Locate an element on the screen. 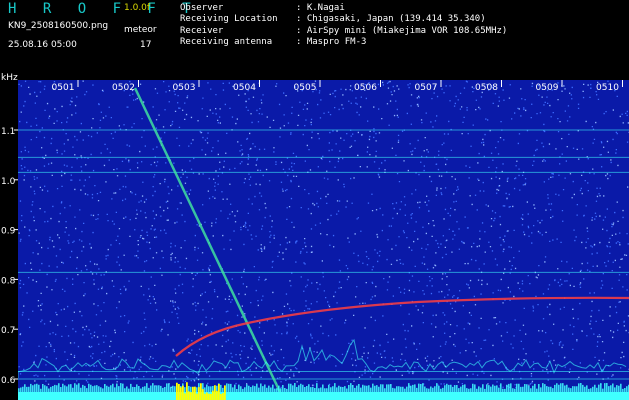 The width and height of the screenshot is (629, 400). meteor-count: 17 is located at coordinates (146, 45).